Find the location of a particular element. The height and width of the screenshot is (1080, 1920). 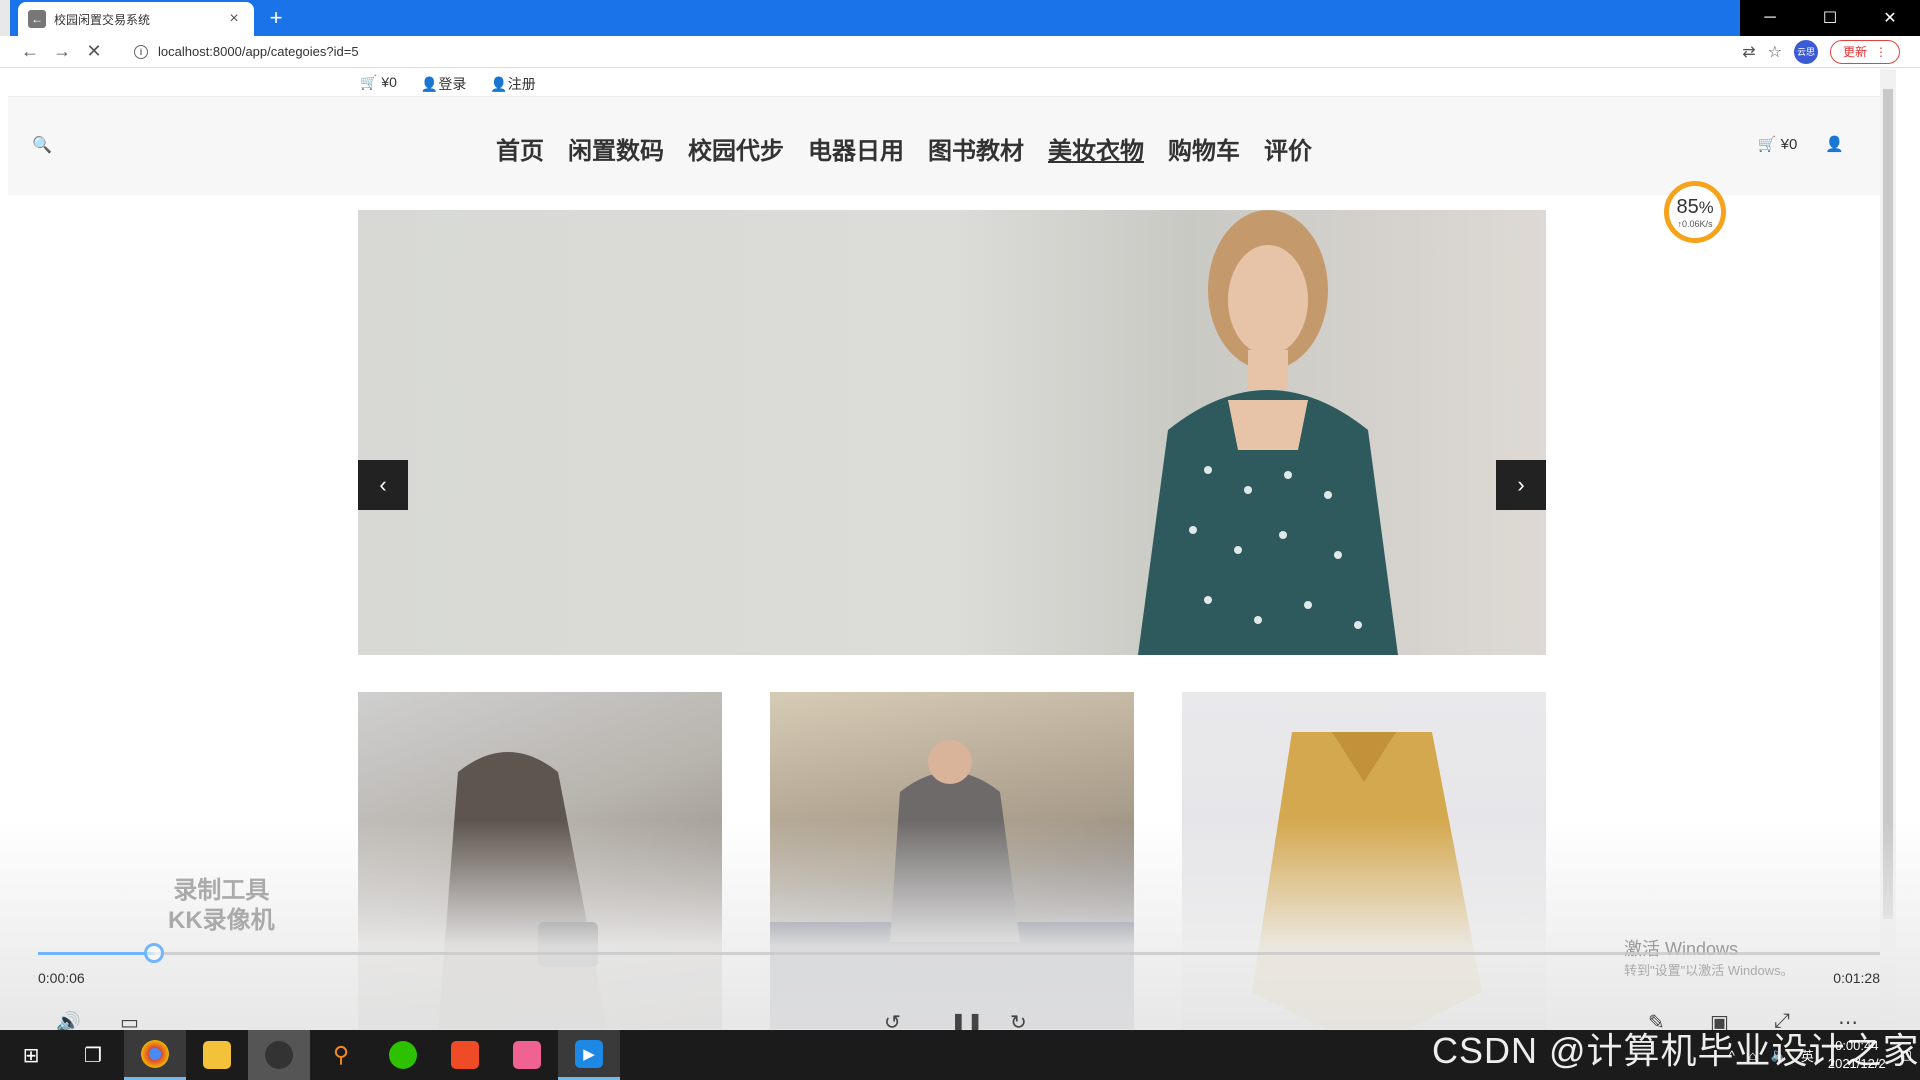

taskbar-recorder is located at coordinates (279, 1055).